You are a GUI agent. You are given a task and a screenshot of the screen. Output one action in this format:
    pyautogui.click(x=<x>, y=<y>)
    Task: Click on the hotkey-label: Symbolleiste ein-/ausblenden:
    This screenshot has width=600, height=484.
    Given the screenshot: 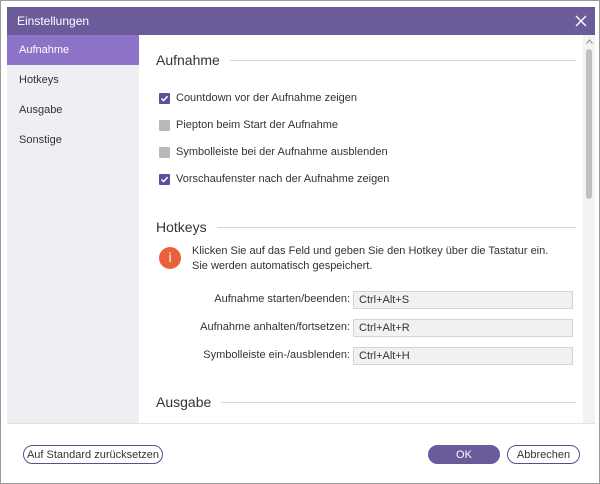 What is the action you would take?
    pyautogui.click(x=276, y=355)
    